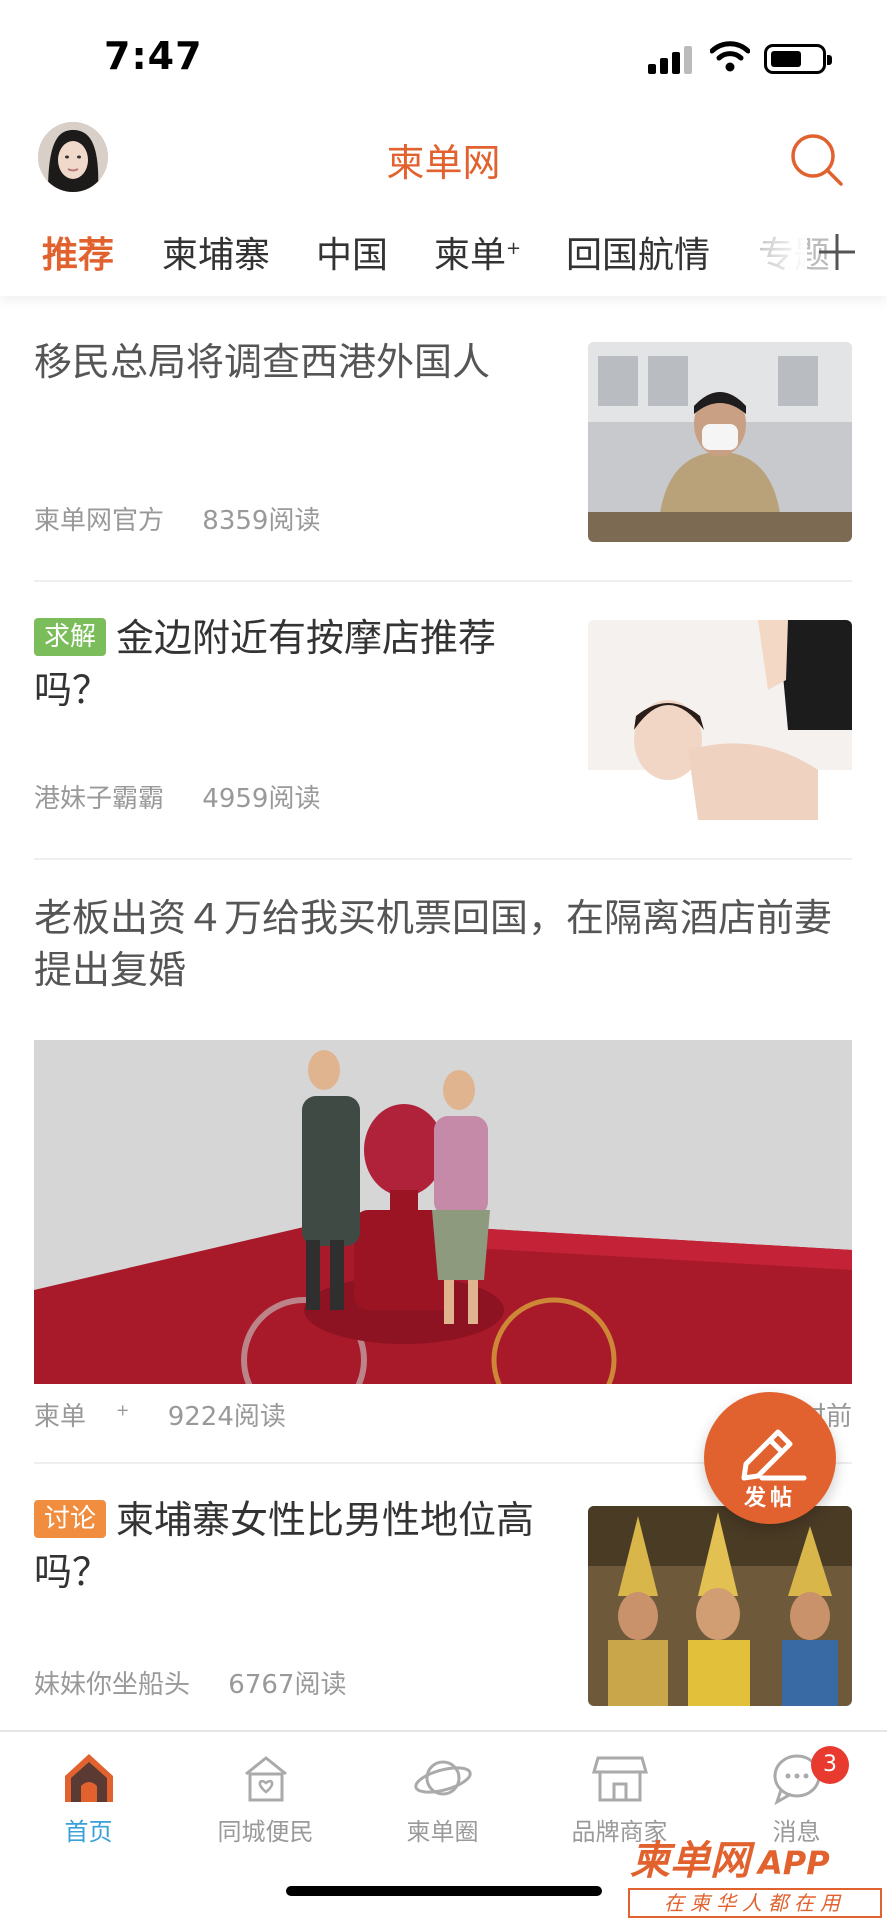  What do you see at coordinates (671, 59) in the screenshot?
I see `signal-icon` at bounding box center [671, 59].